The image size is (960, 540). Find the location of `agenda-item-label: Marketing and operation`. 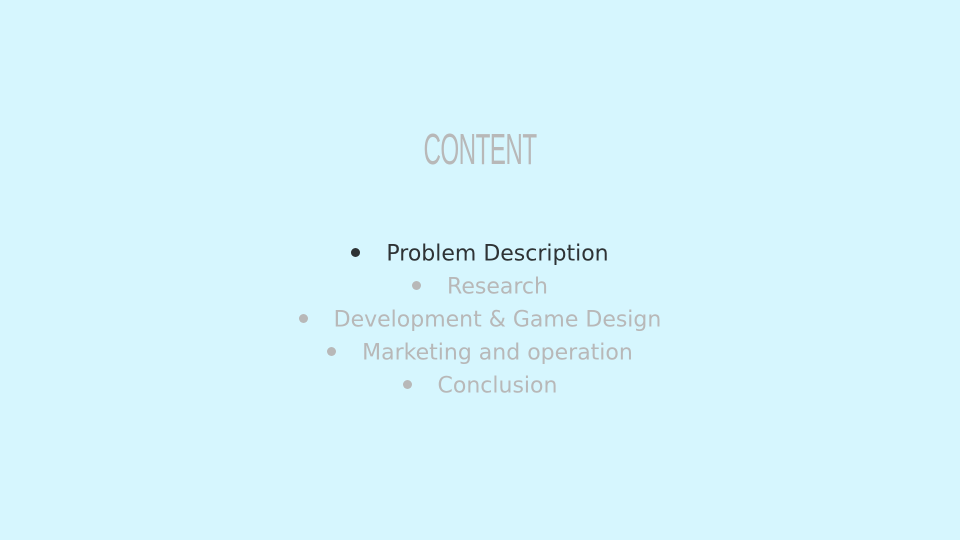

agenda-item-label: Marketing and operation is located at coordinates (497, 353).